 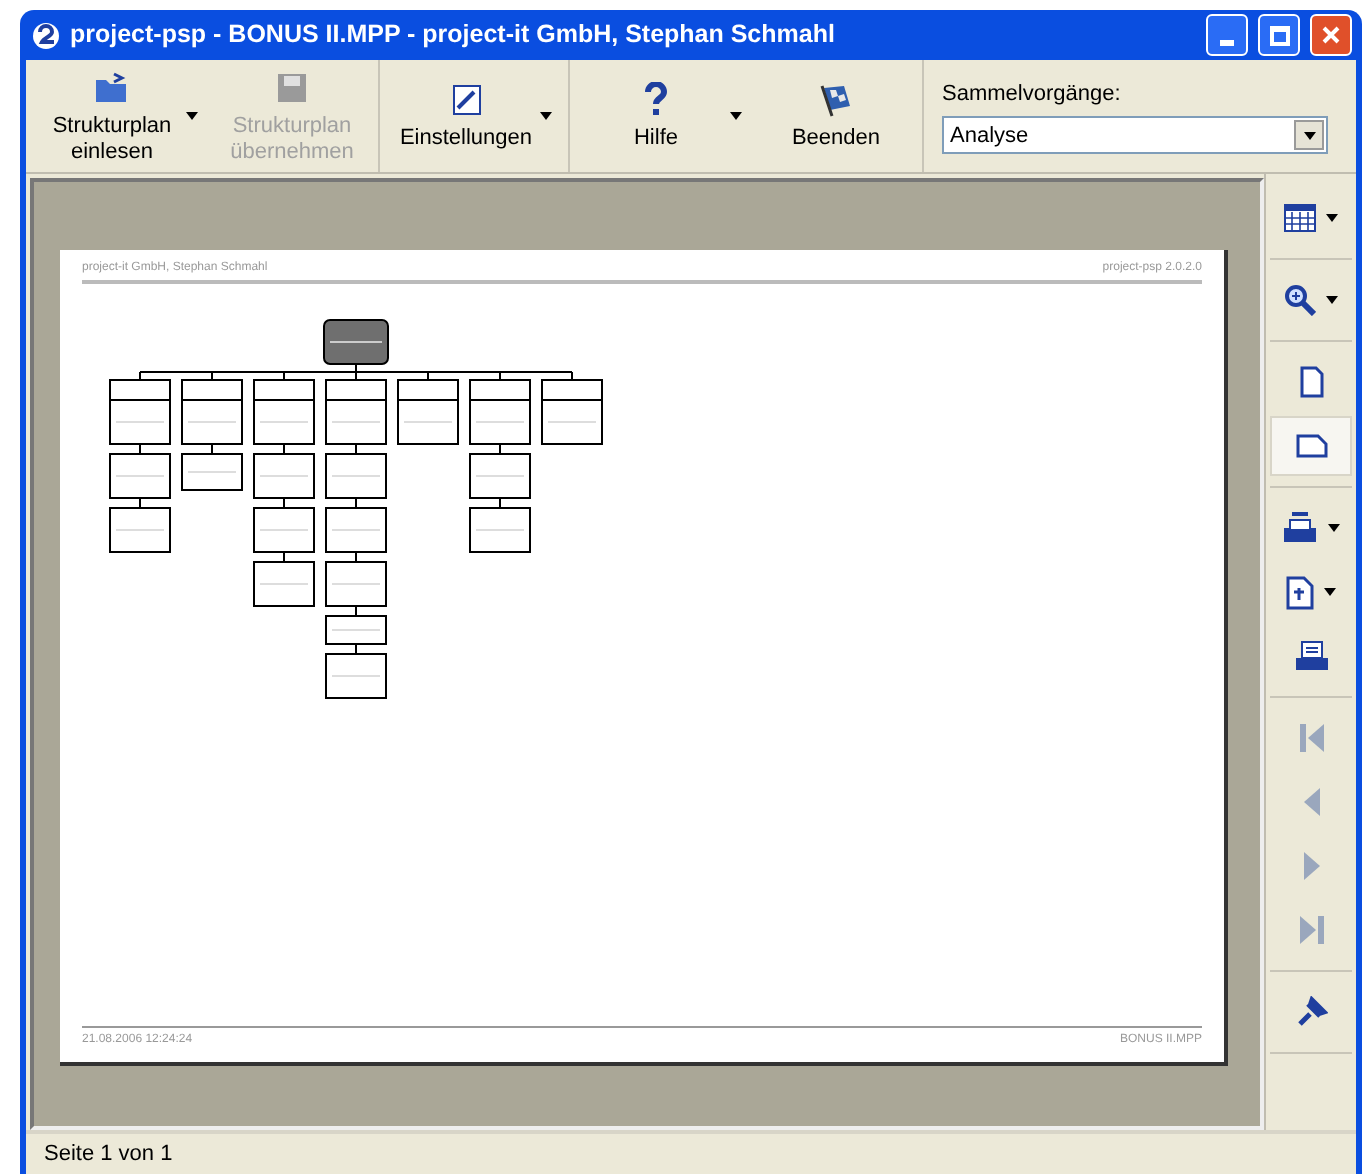 I want to click on printer-icon, so click(x=1311, y=656).